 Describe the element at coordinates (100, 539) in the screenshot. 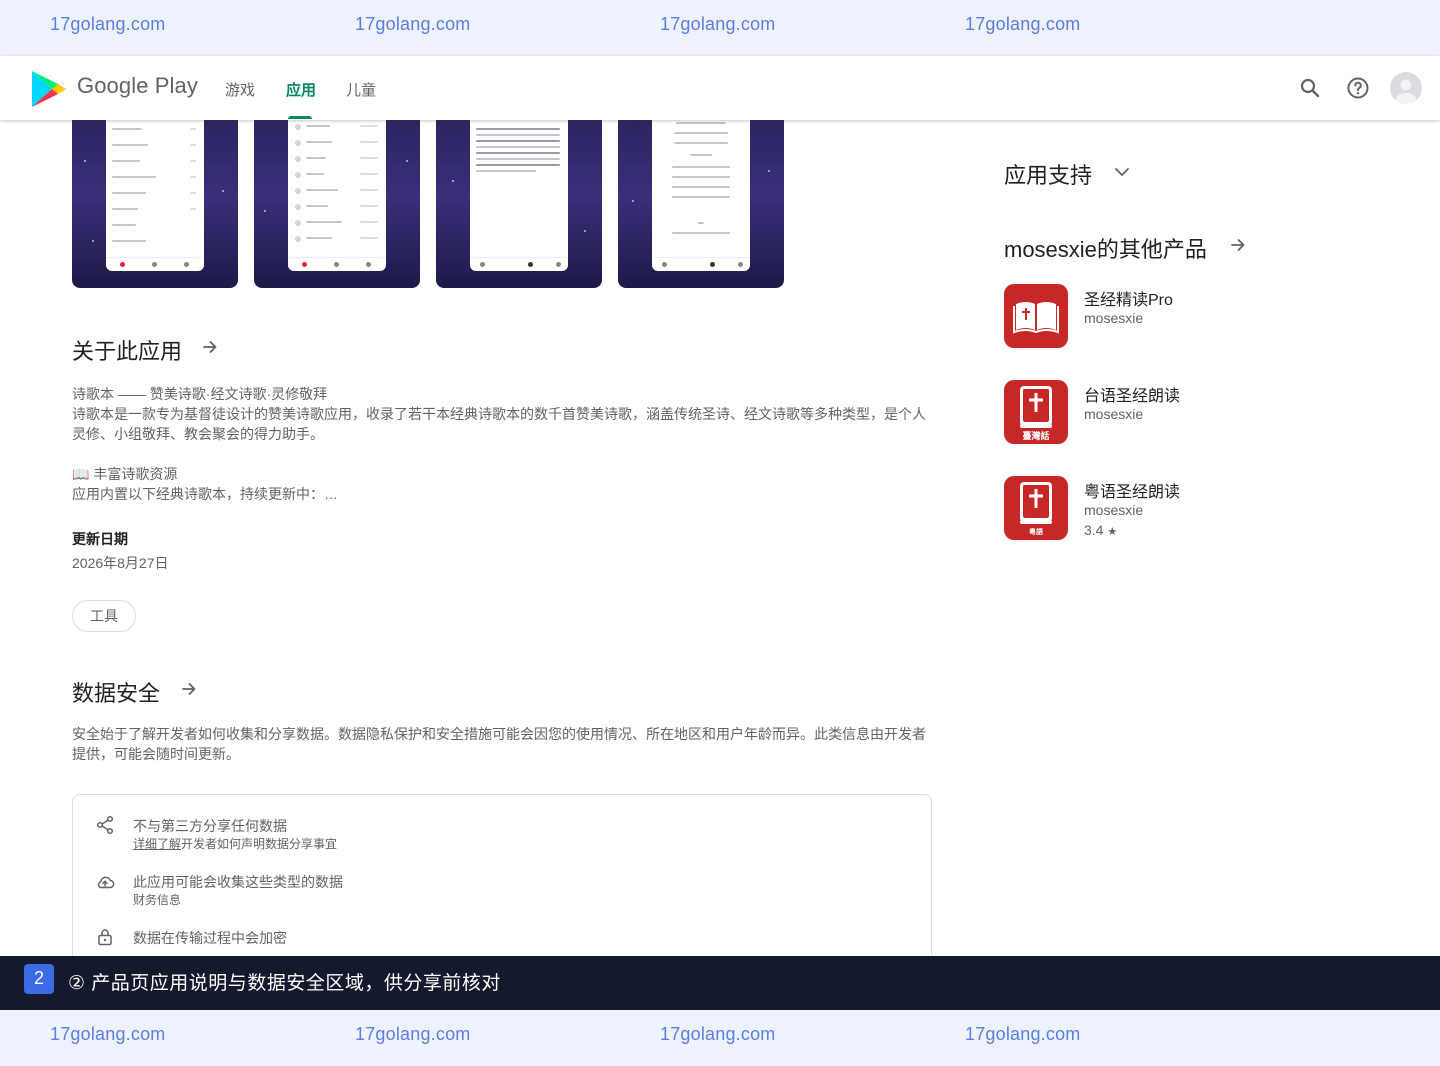

I see `updated-on-label: 更新日期` at that location.